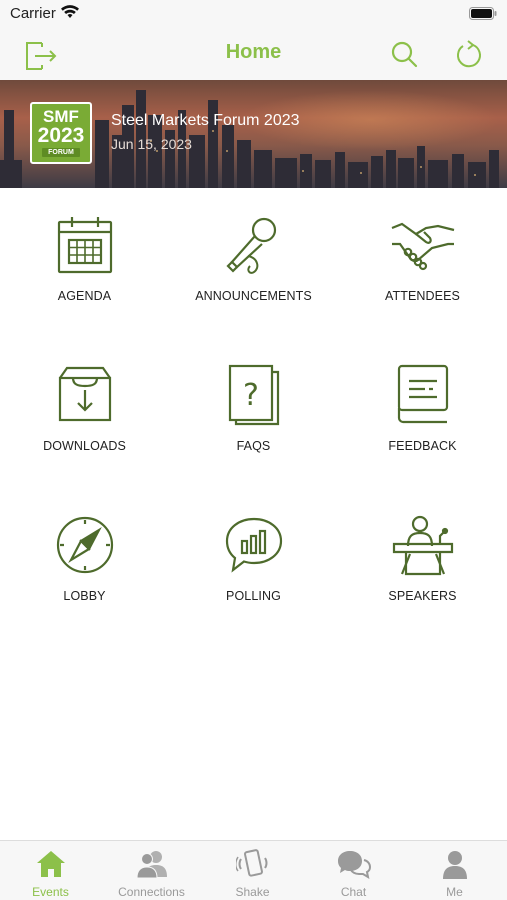 This screenshot has height=900, width=507. I want to click on faqs-label: FAQS, so click(253, 446).